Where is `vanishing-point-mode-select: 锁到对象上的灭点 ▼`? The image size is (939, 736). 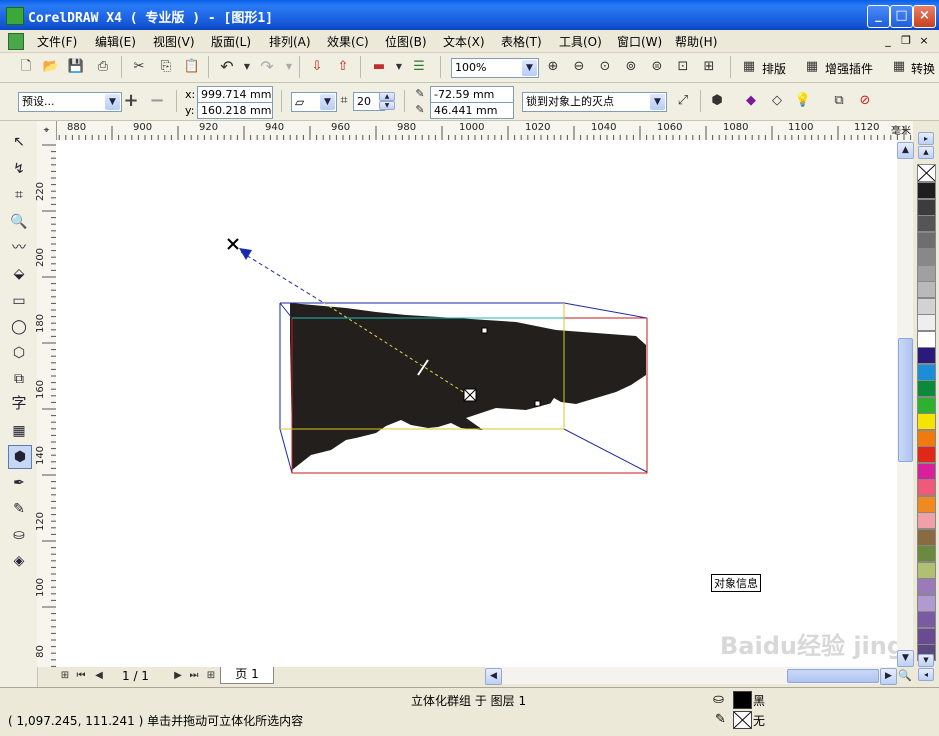 vanishing-point-mode-select: 锁到对象上的灭点 ▼ is located at coordinates (594, 102).